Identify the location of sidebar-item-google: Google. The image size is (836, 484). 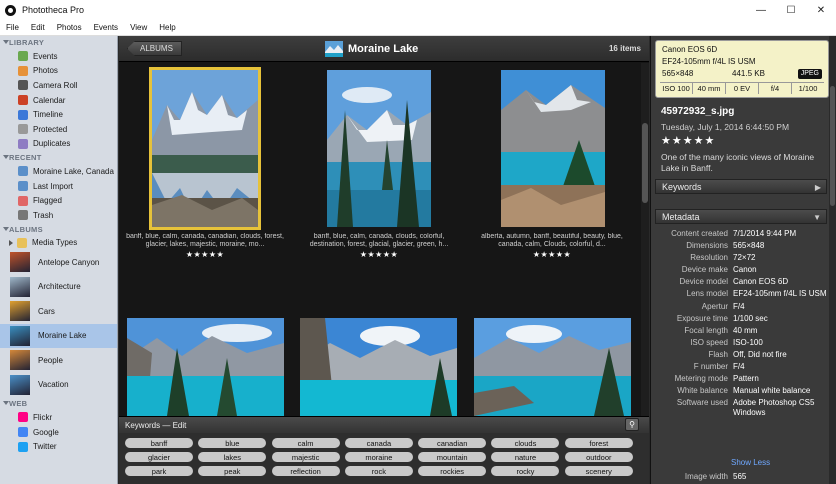
(58, 432).